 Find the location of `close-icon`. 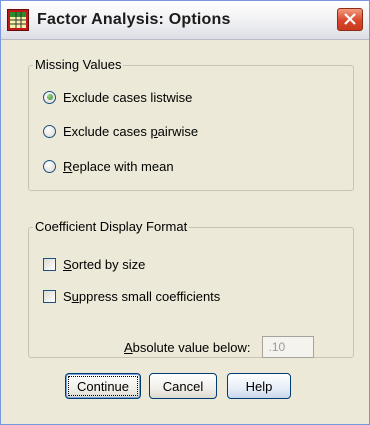

close-icon is located at coordinates (350, 19).